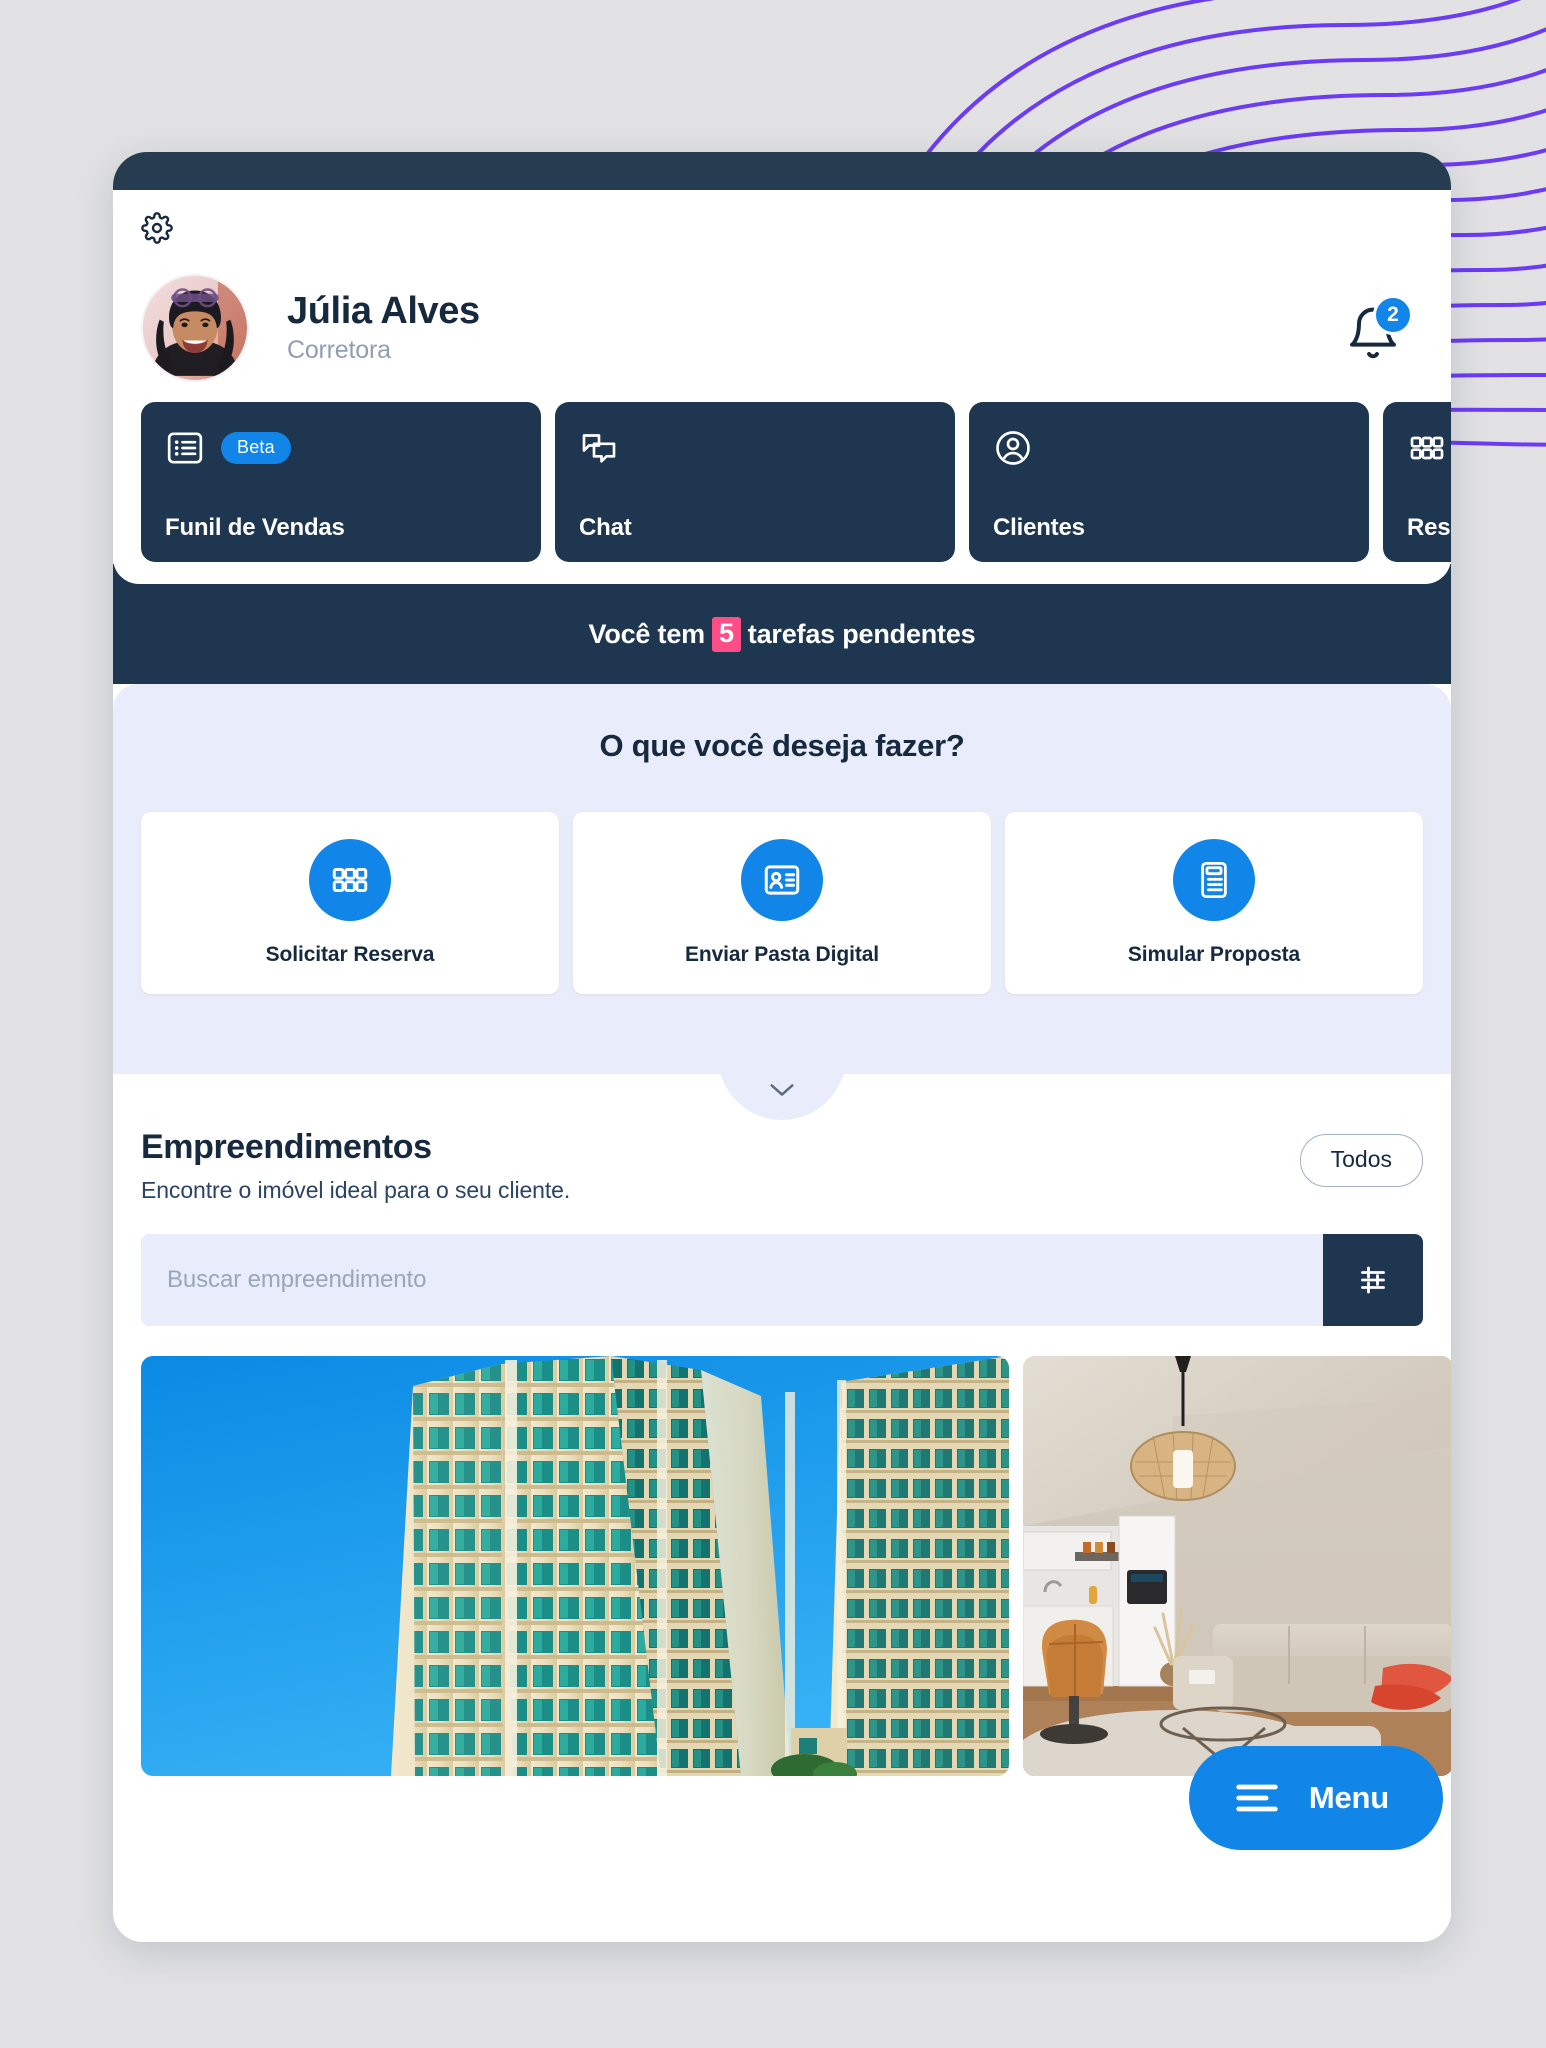 The width and height of the screenshot is (1546, 2048). I want to click on user-circle-icon, so click(1013, 448).